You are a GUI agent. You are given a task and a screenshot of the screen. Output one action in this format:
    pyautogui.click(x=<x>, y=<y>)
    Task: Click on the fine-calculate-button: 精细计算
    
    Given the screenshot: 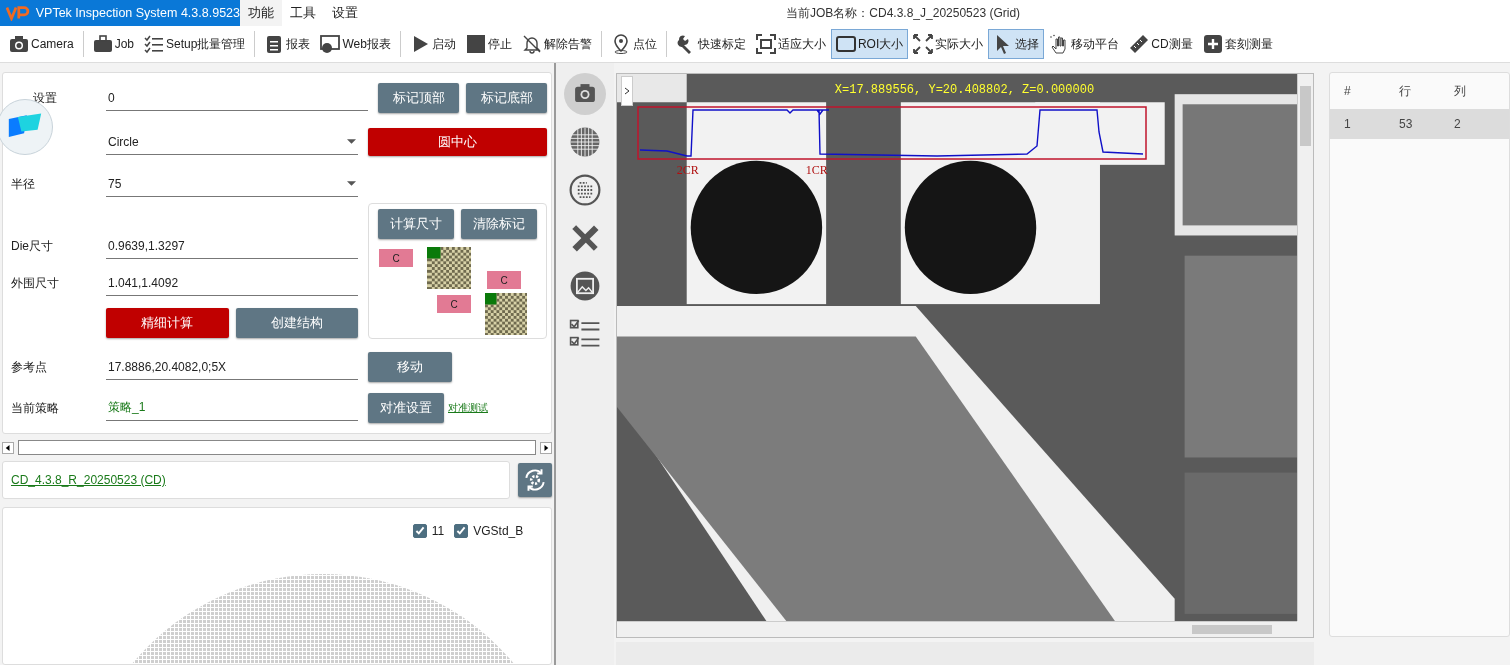 What is the action you would take?
    pyautogui.click(x=167, y=323)
    